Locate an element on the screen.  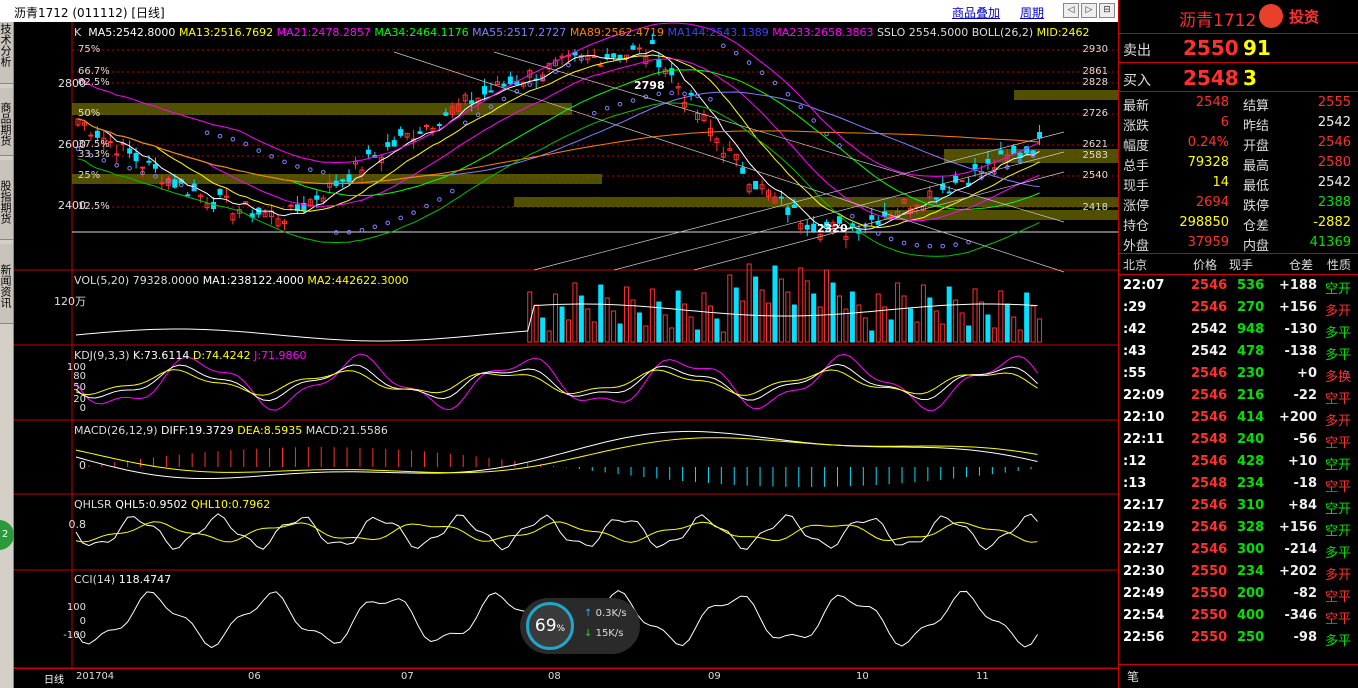
tick-row: 22:49 2550 200 -82 空平 is located at coordinates (1238, 594).